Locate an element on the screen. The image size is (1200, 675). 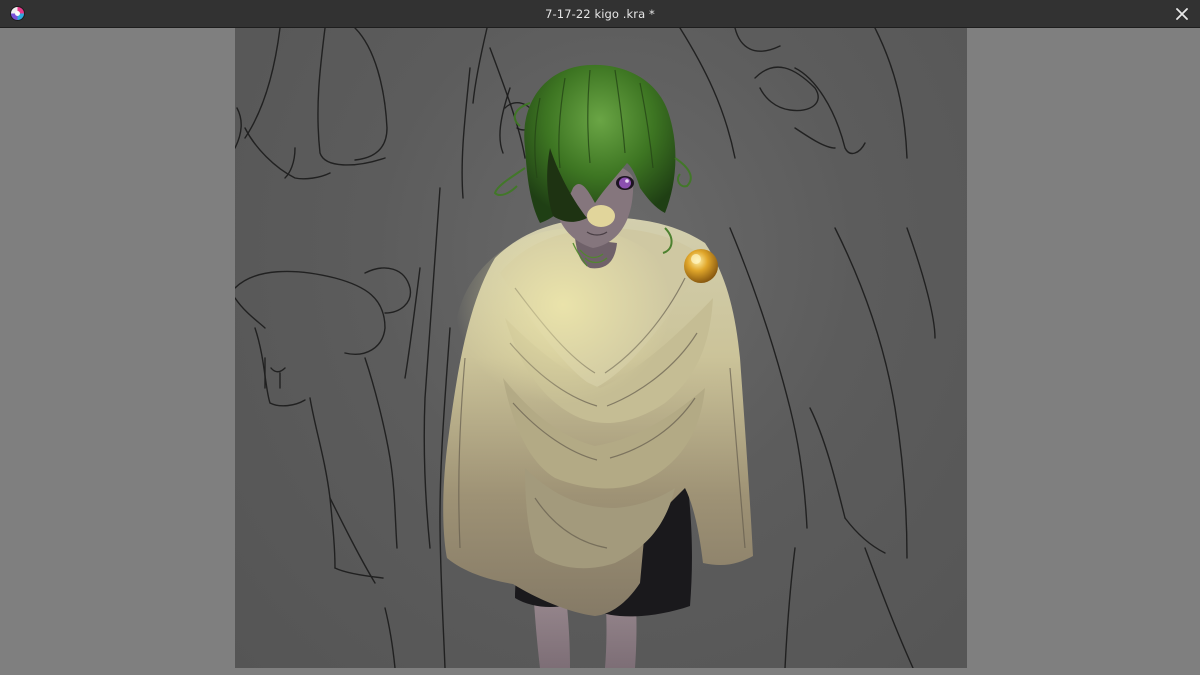
gold-brooch is located at coordinates (701, 266).